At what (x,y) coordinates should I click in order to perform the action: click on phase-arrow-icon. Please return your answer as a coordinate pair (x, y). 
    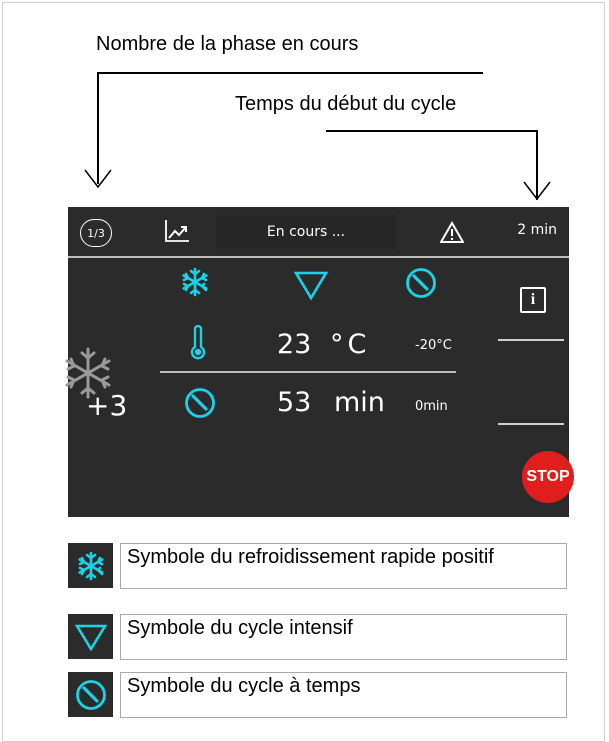
    Looking at the image, I should click on (98, 179).